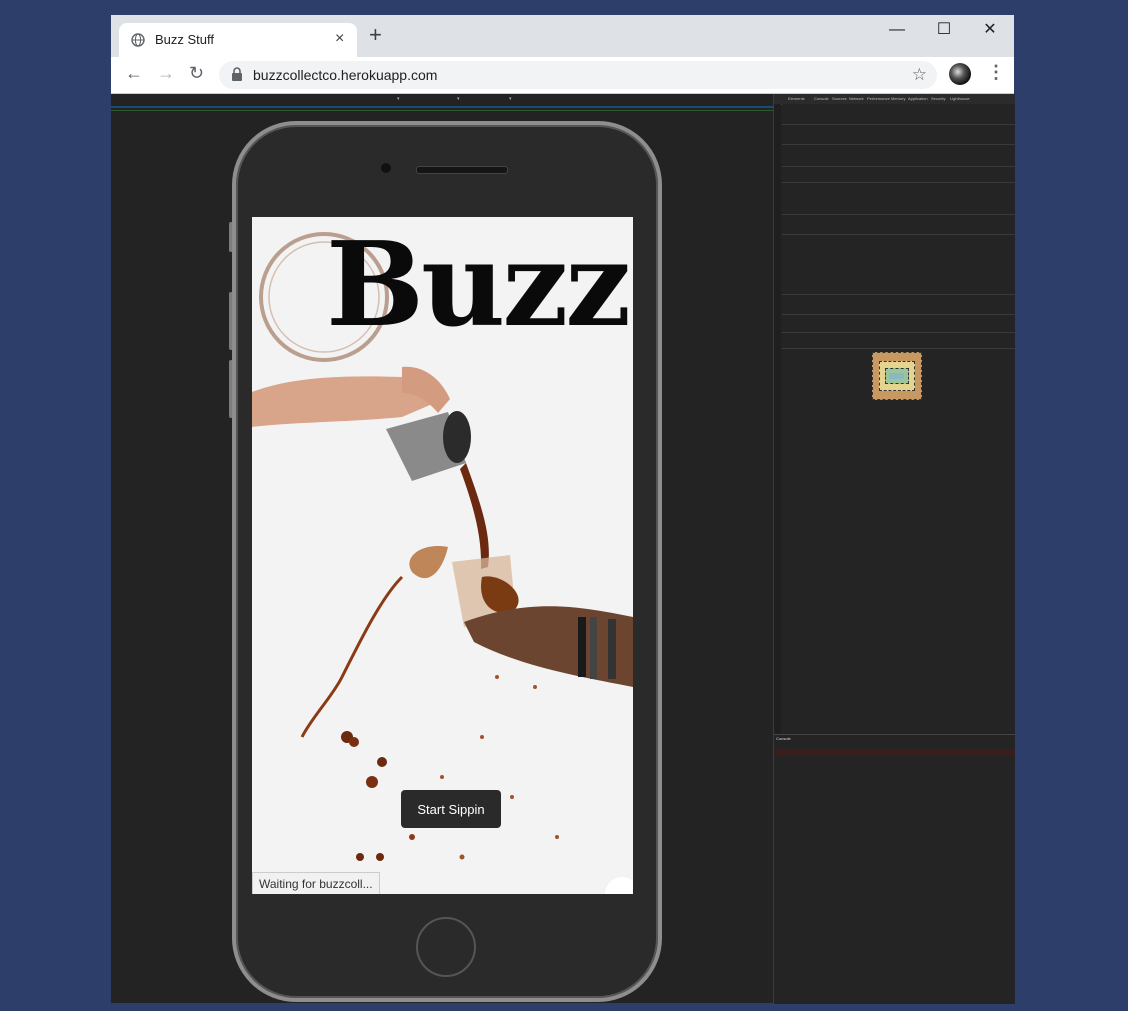  I want to click on devtools-tab-network: Network, so click(856, 98).